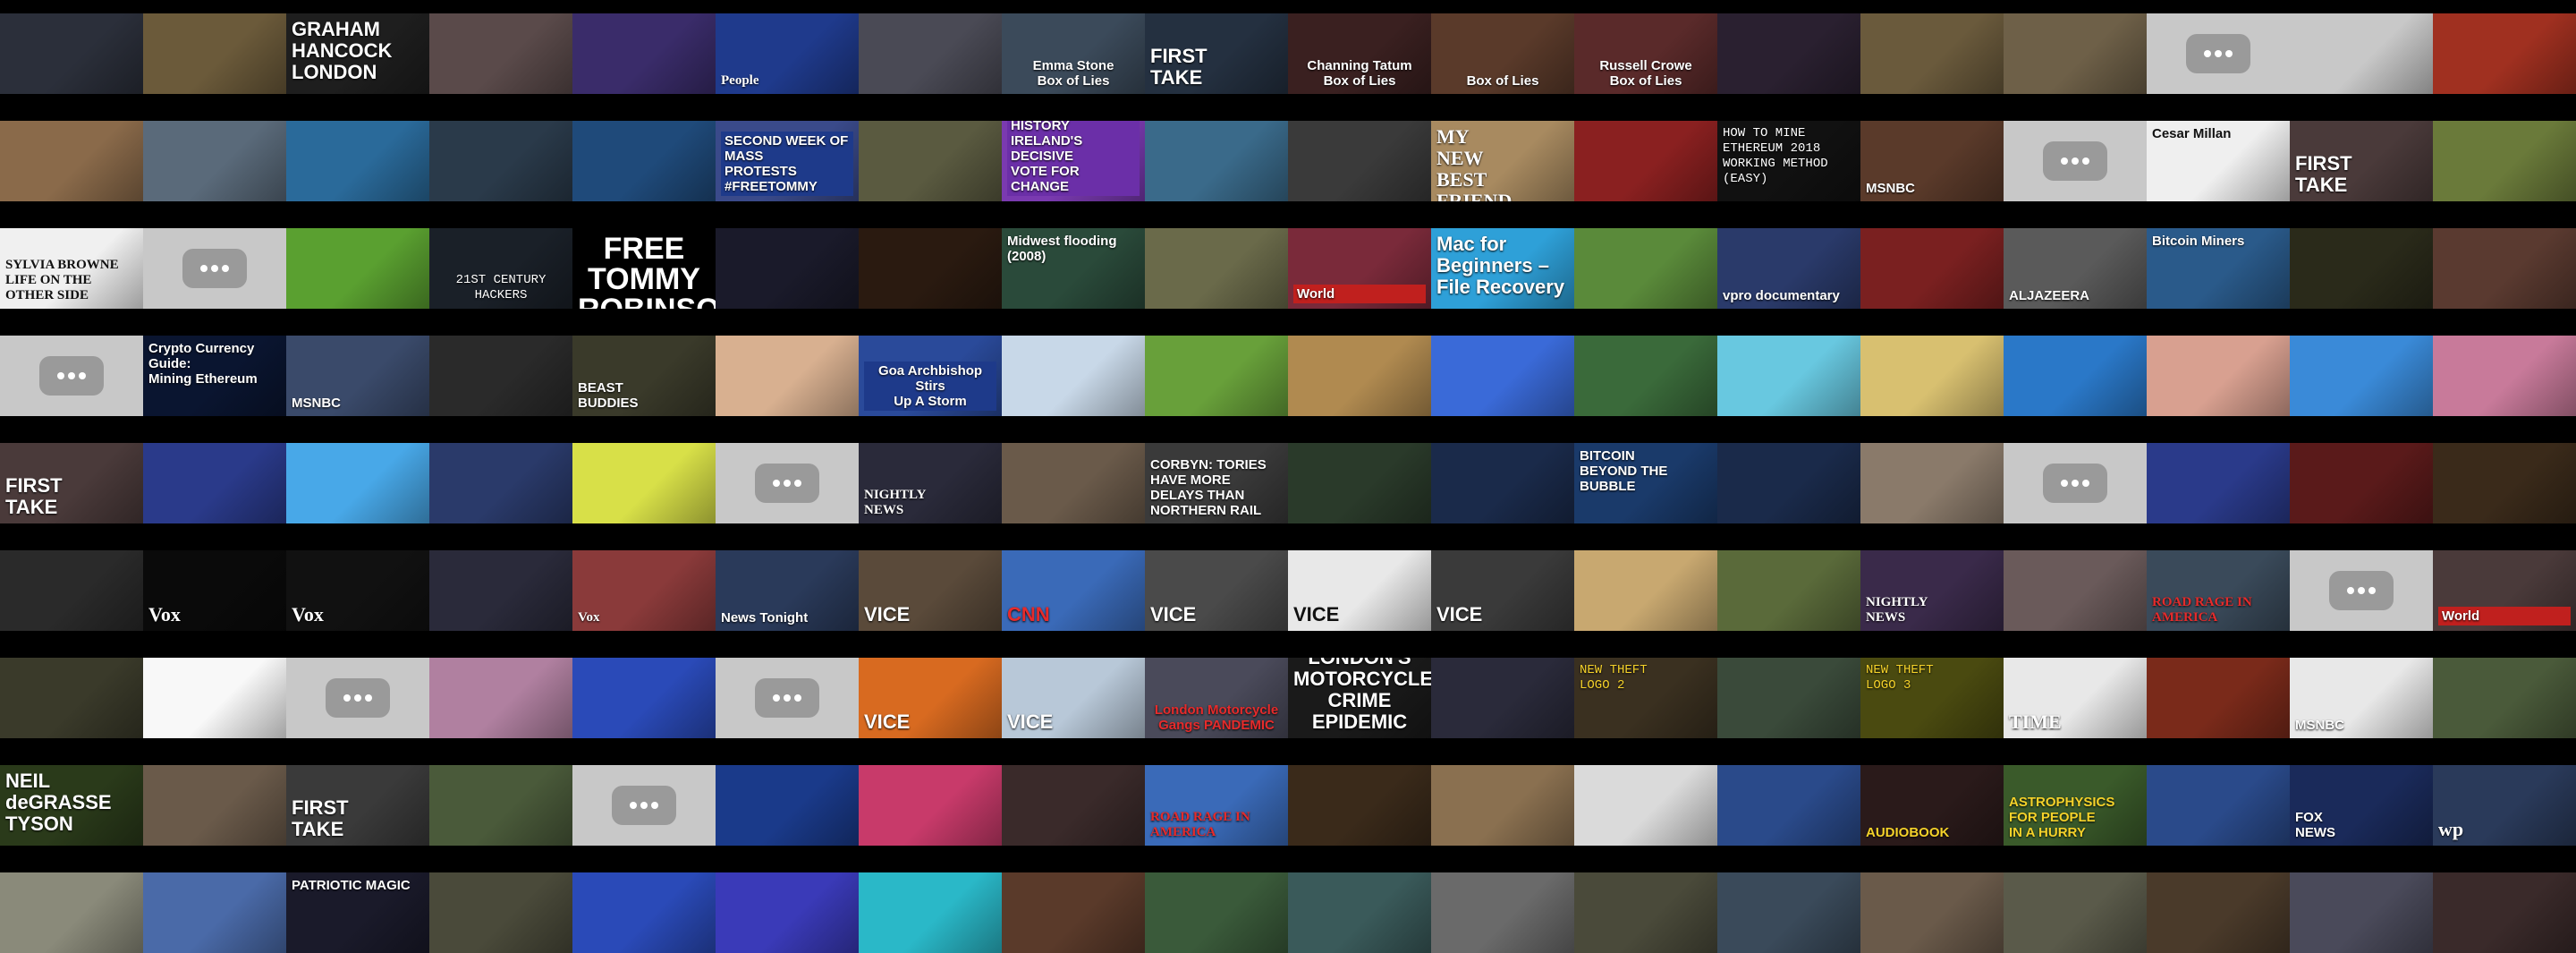 The height and width of the screenshot is (953, 2576). Describe the element at coordinates (930, 483) in the screenshot. I see `video-thumbnail: NIGHTLY NEWS` at that location.